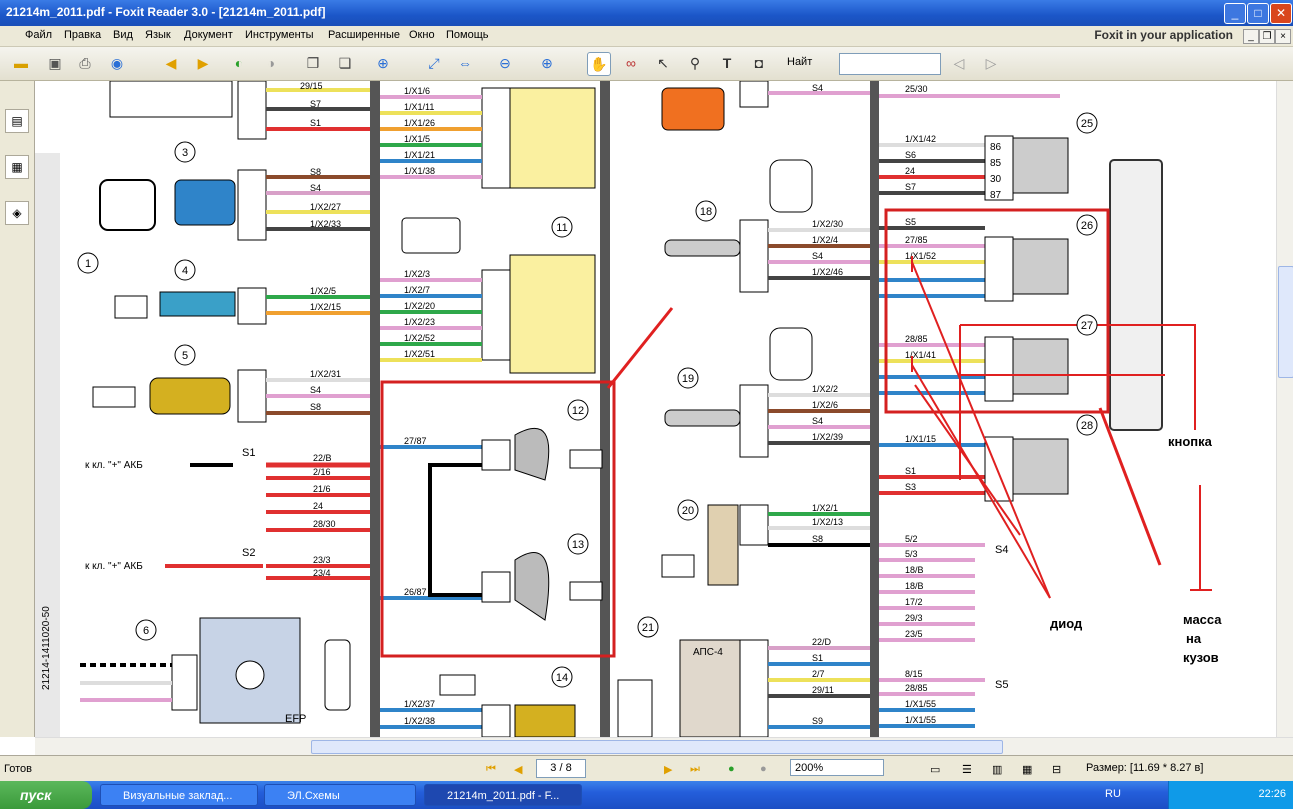 This screenshot has height=809, width=1293. I want to click on language-indicator: RU, so click(1113, 794).